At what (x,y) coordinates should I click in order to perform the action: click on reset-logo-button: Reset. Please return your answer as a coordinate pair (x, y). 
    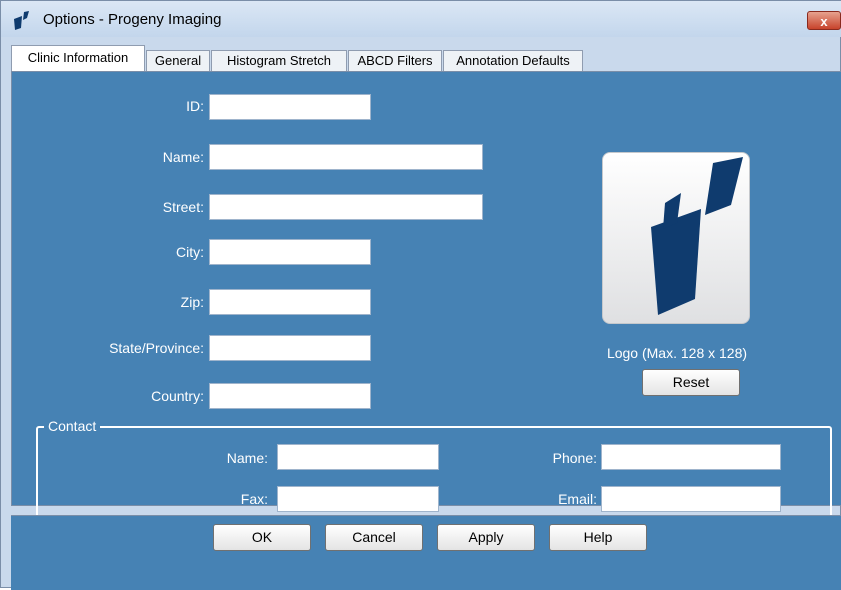
    Looking at the image, I should click on (691, 382).